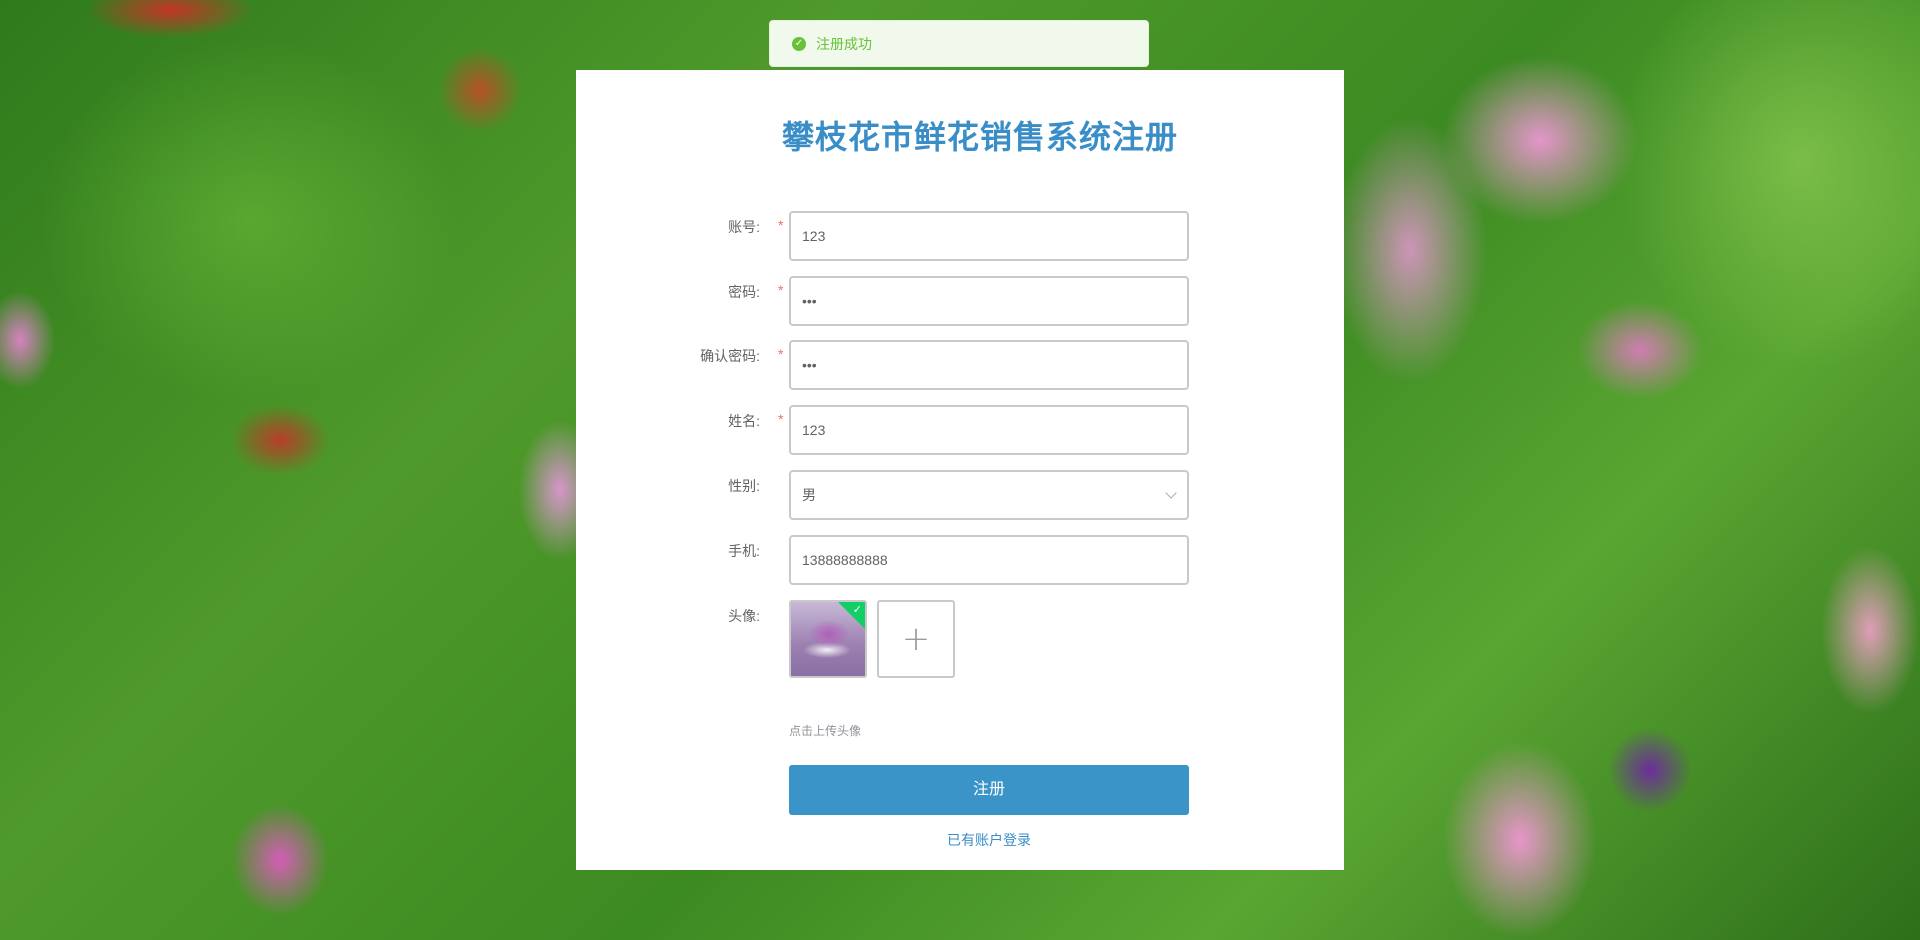  Describe the element at coordinates (799, 43) in the screenshot. I see `check-circle-icon: ✓` at that location.